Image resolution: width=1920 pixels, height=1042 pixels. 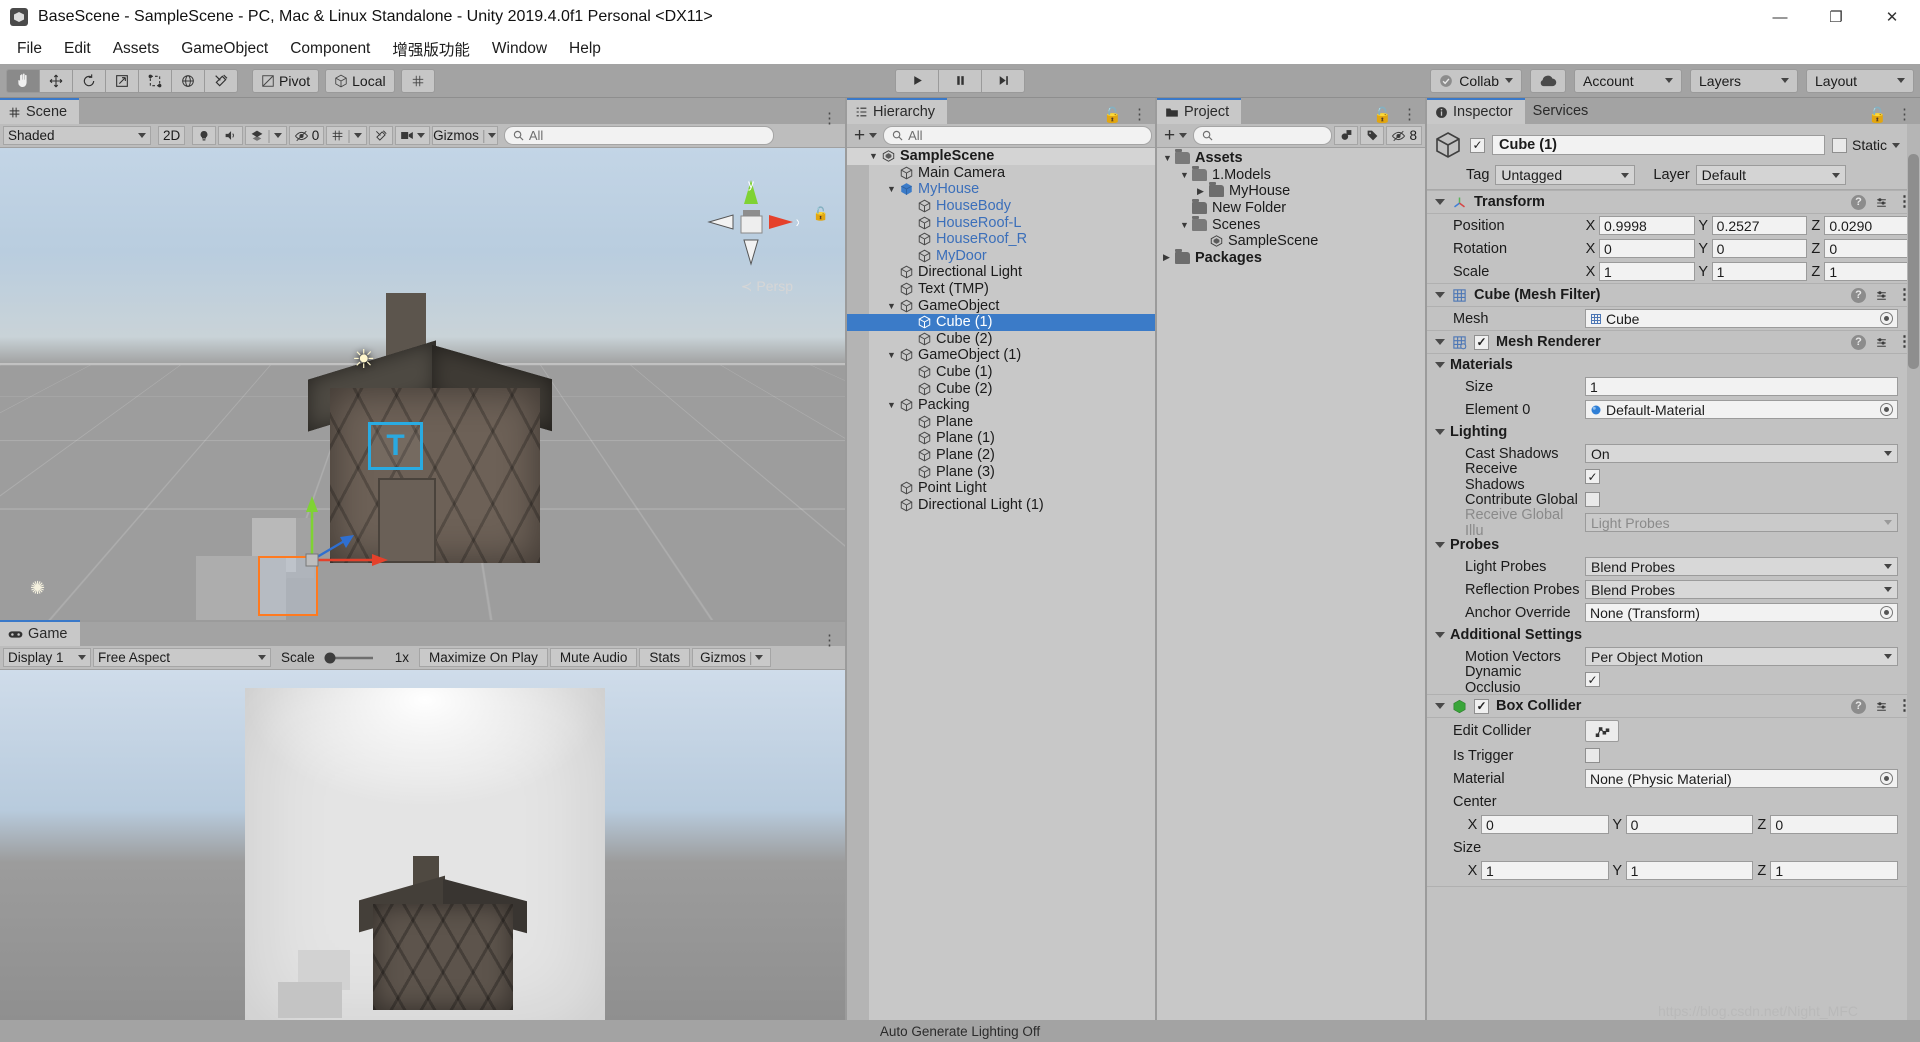 I want to click on mesh-renderer-component-header: ✓ Mesh Renderer ? ⋮, so click(x=1673, y=342).